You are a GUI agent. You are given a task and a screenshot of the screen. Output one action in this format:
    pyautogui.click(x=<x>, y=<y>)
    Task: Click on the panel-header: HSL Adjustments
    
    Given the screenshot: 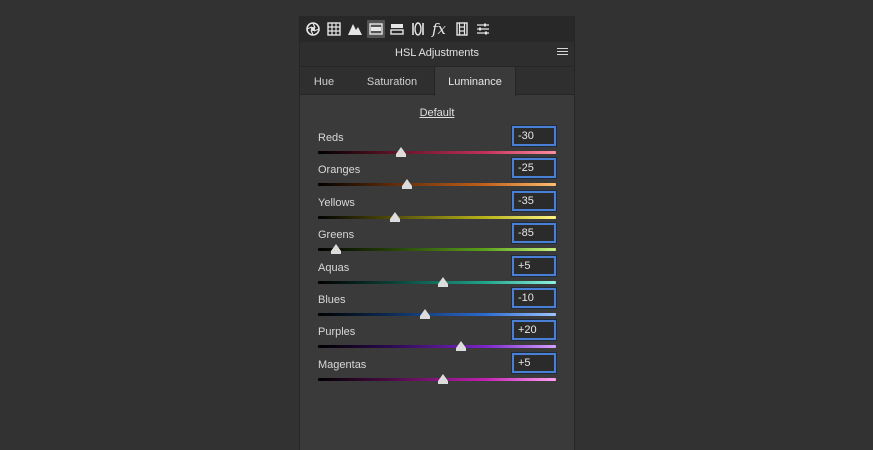 What is the action you would take?
    pyautogui.click(x=437, y=54)
    